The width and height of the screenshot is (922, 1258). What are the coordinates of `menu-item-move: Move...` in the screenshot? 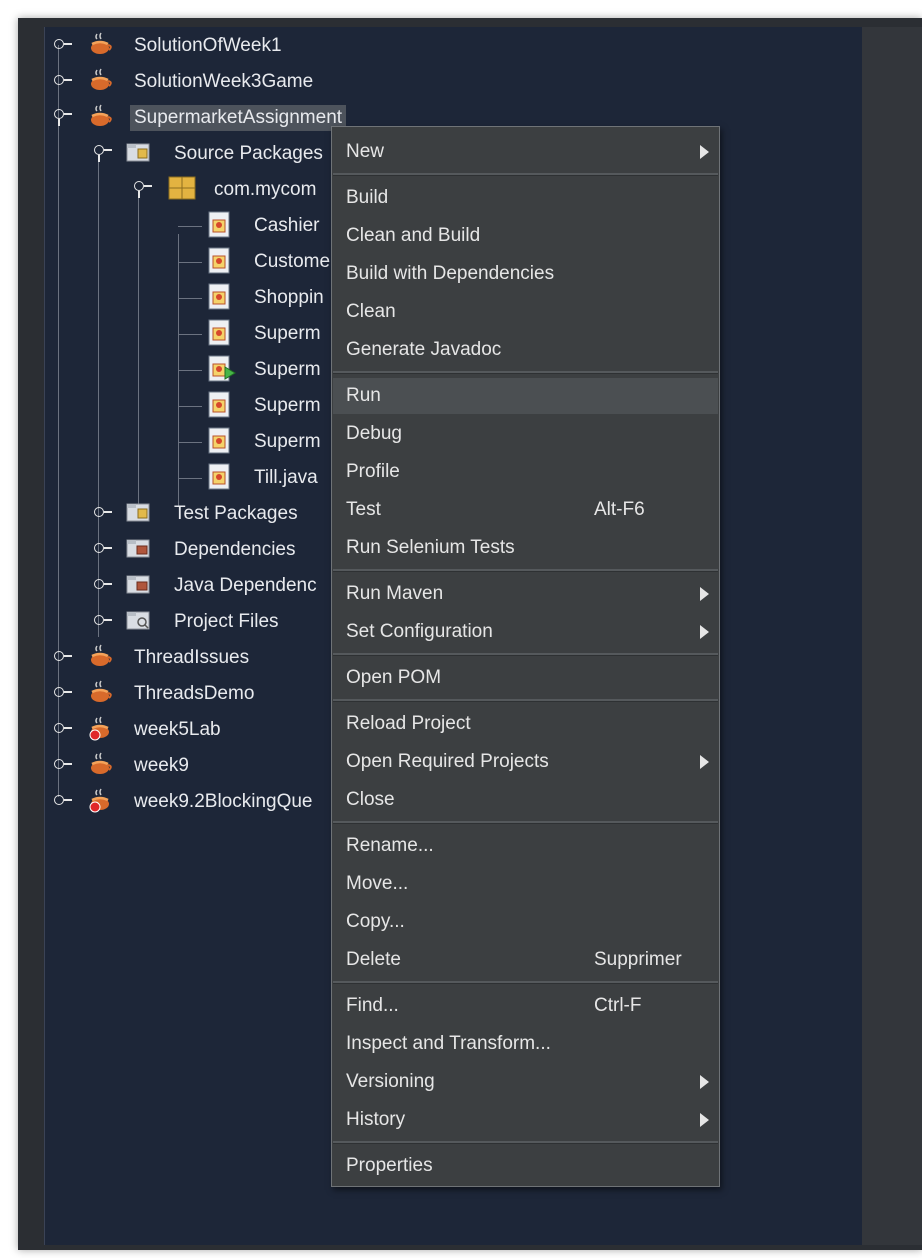 It's located at (525, 884).